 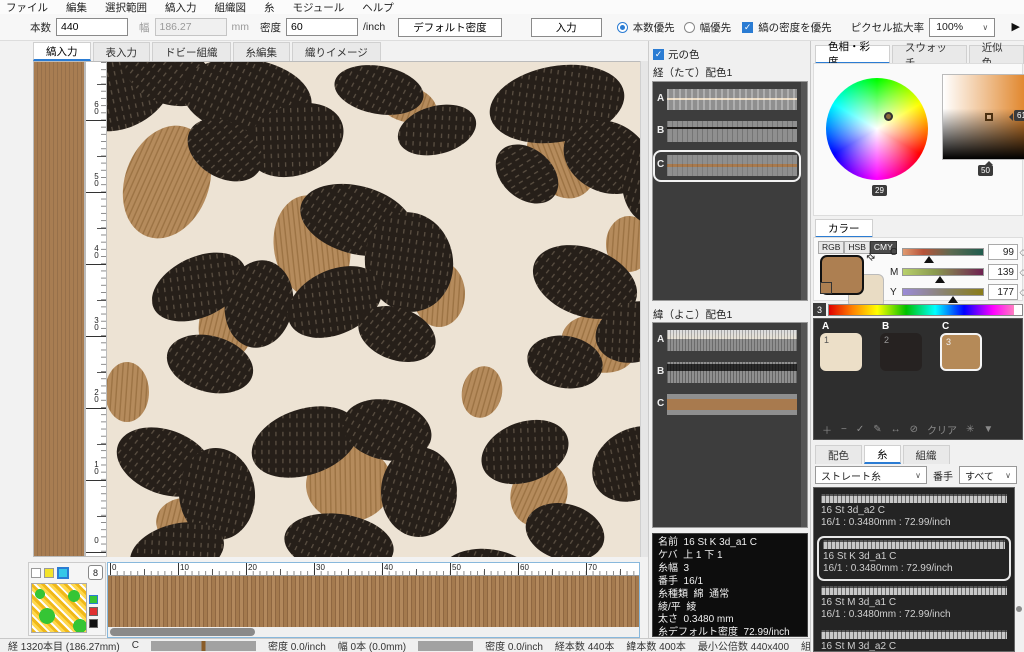 I want to click on small-color-swatch, so click(x=826, y=288).